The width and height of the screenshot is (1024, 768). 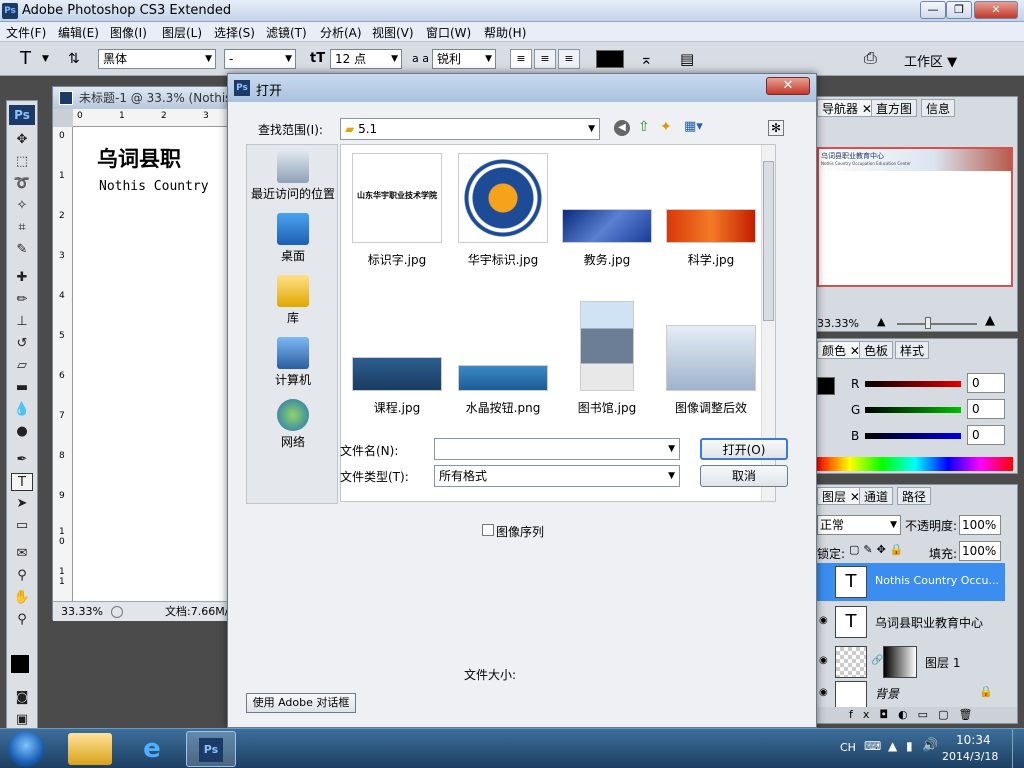 I want to click on warp-text-icon: ⌅, so click(x=646, y=59).